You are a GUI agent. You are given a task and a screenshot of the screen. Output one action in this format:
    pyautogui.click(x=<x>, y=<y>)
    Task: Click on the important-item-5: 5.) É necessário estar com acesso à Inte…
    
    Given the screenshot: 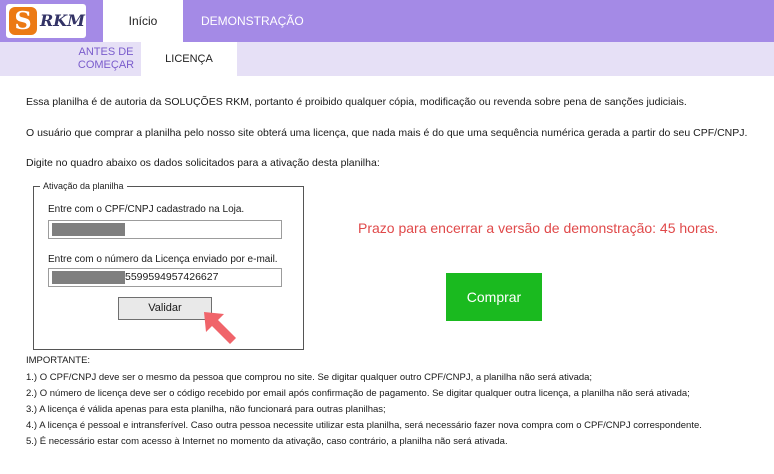 What is the action you would take?
    pyautogui.click(x=267, y=441)
    